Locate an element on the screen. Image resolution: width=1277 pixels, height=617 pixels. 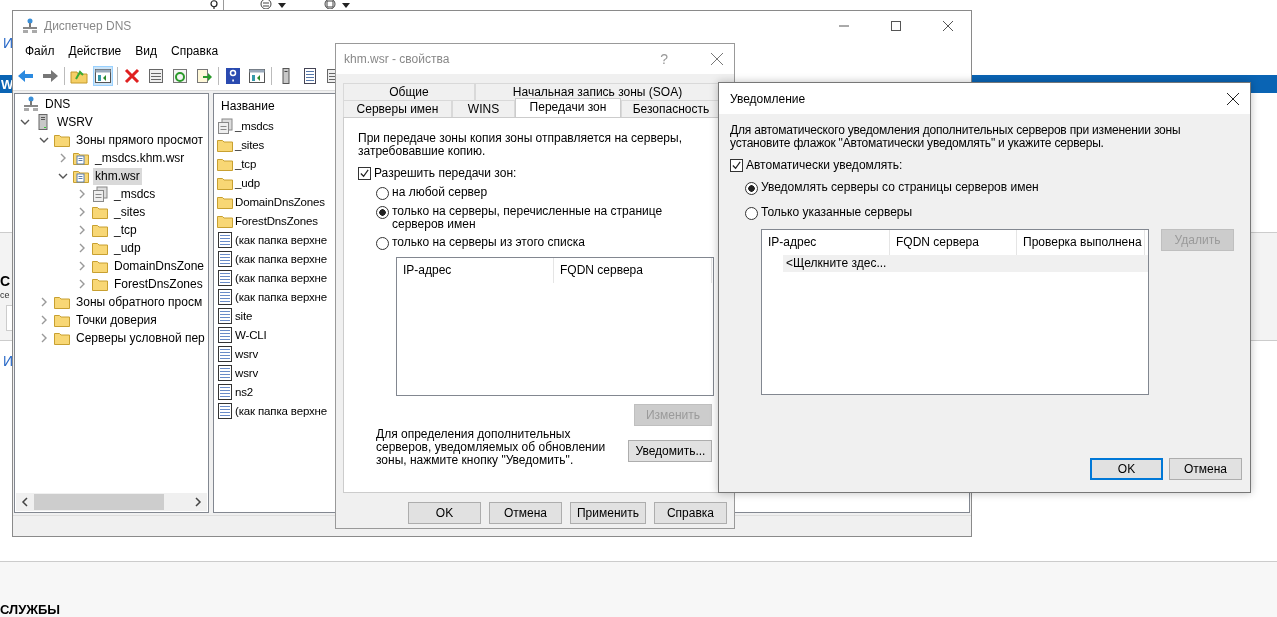
list-item: _udp is located at coordinates (247, 182).